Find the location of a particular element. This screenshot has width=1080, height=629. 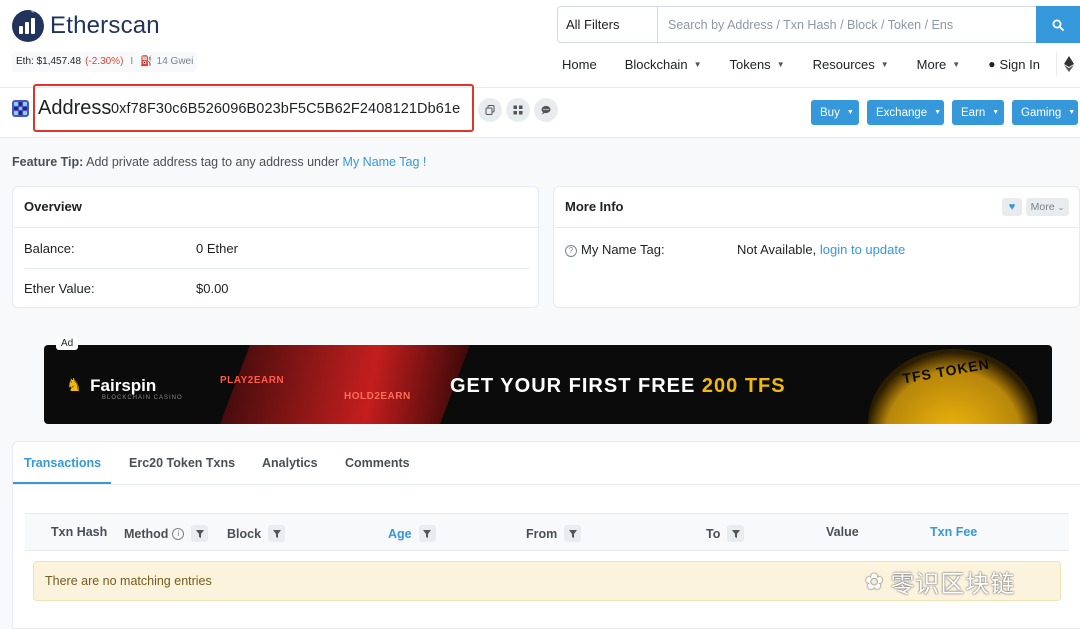

column-method: Method i is located at coordinates (166, 533).